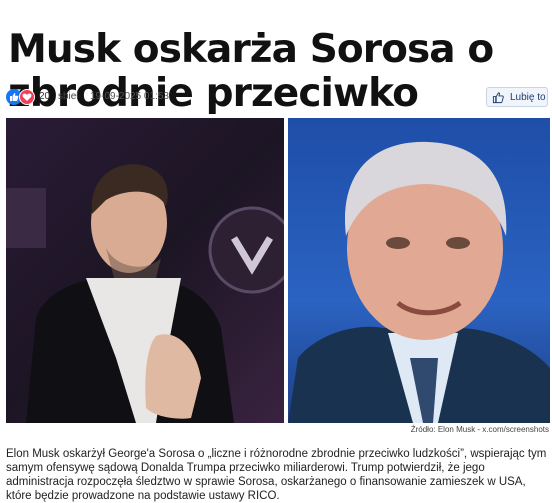 The image size is (552, 503). Describe the element at coordinates (68, 96) in the screenshot. I see `author-name: sbiel` at that location.